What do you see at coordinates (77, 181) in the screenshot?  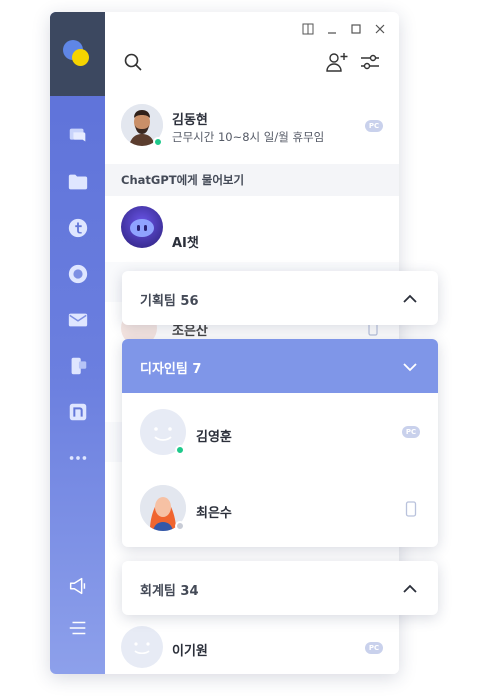 I see `folder-icon` at bounding box center [77, 181].